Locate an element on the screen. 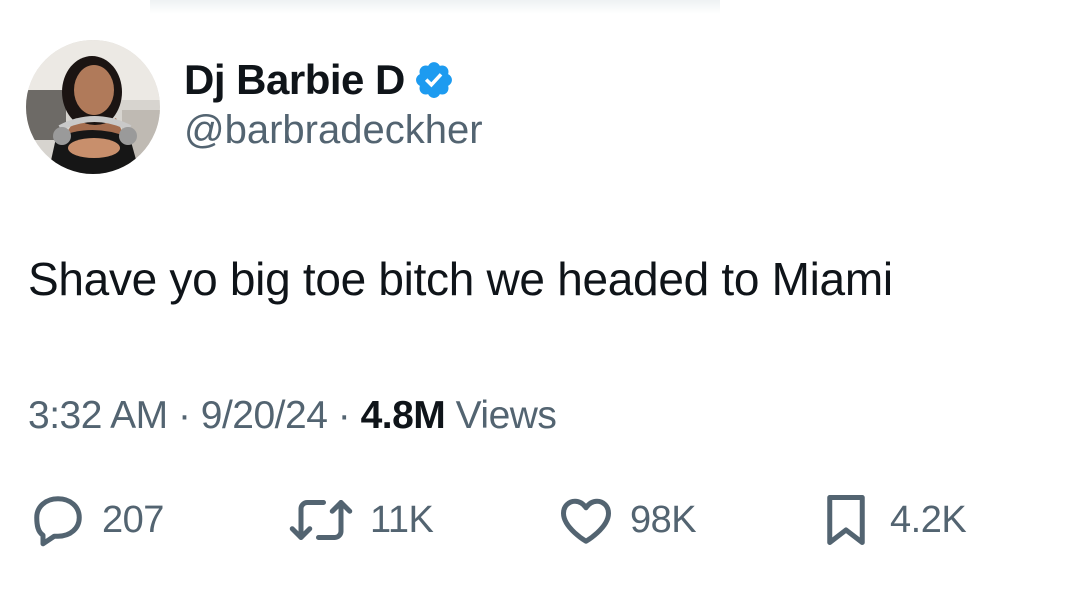 This screenshot has width=1066, height=601. tweet-date: 9/20/24 is located at coordinates (264, 415).